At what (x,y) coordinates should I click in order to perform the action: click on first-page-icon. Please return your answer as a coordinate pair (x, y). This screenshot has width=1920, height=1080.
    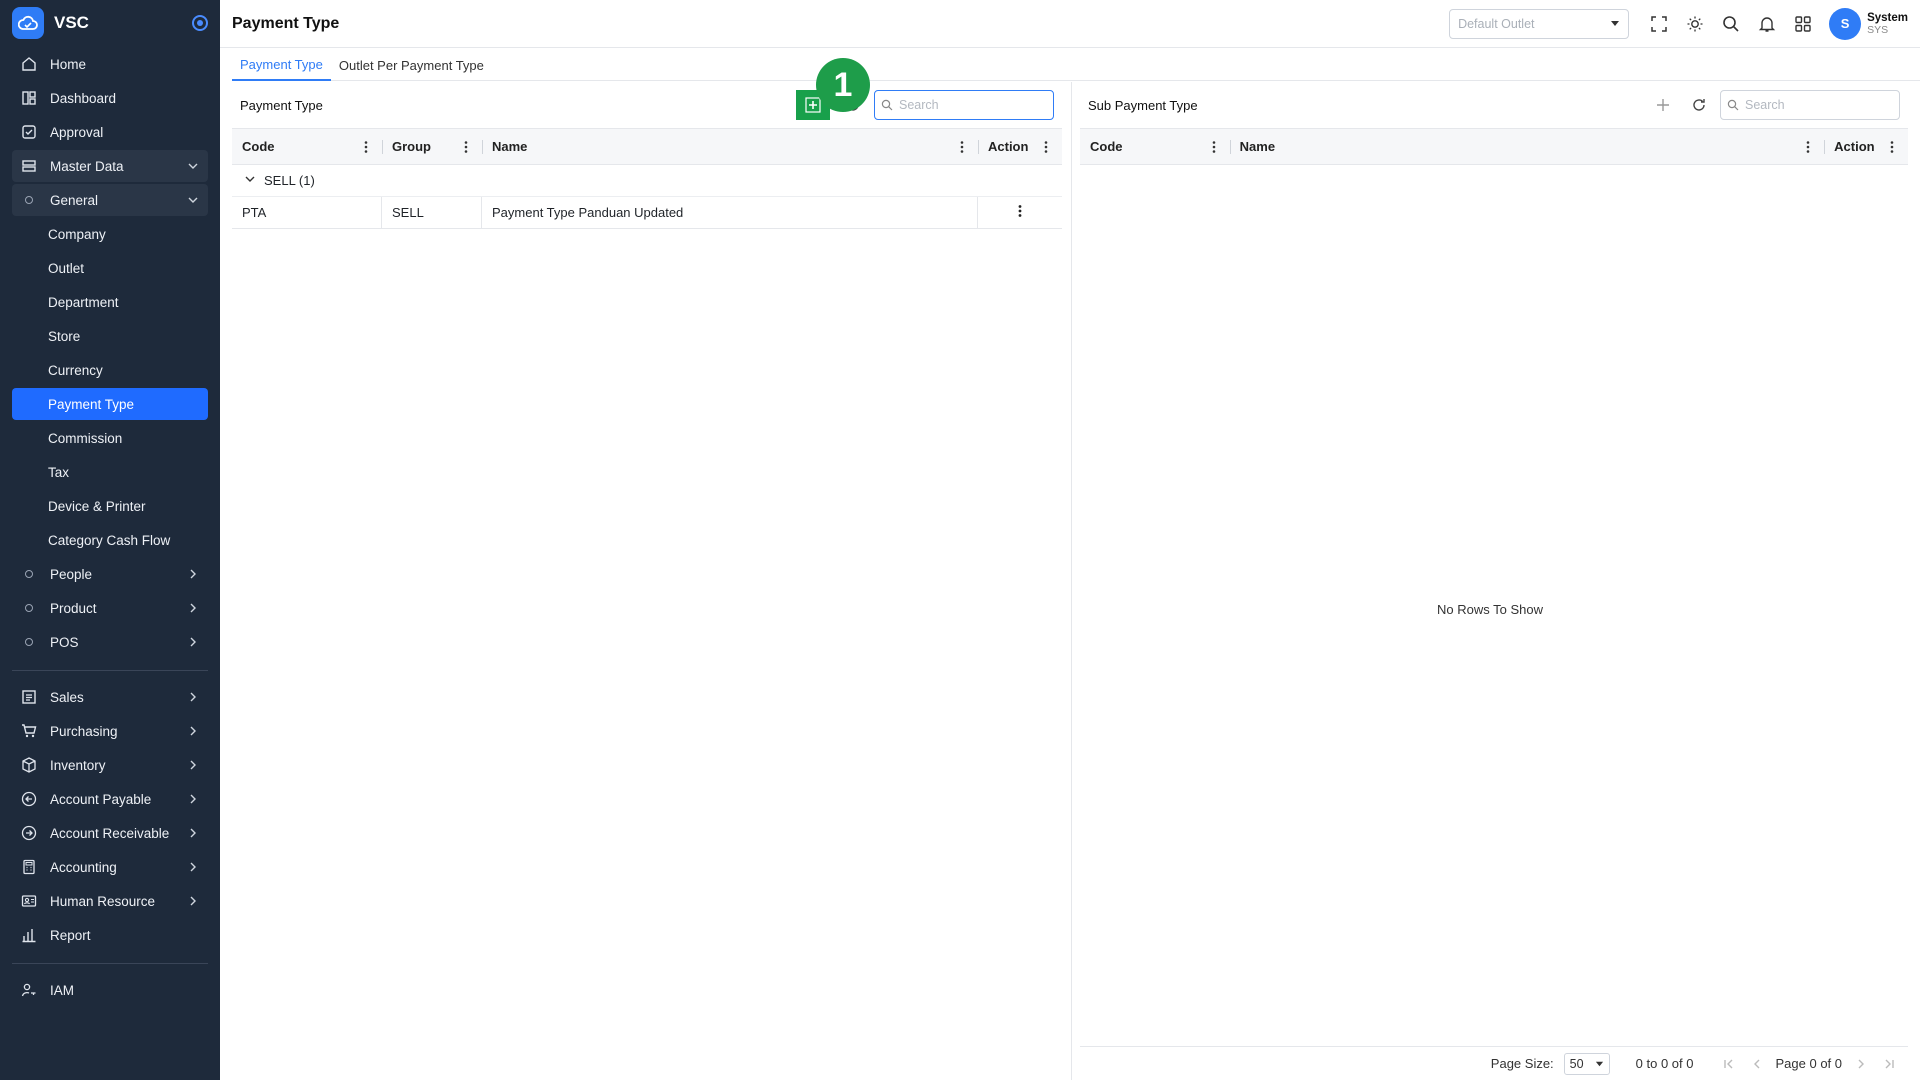
    Looking at the image, I should click on (1729, 1064).